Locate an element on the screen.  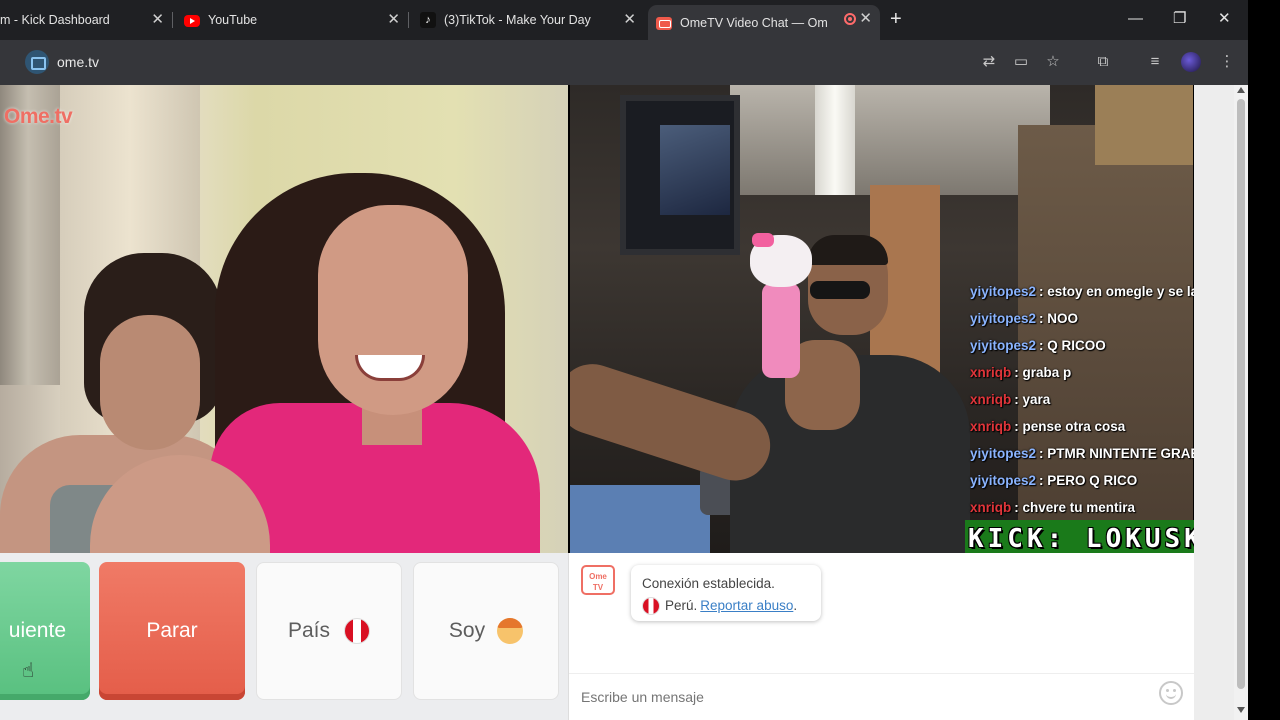
video-person-hair is located at coordinates (848, 250).